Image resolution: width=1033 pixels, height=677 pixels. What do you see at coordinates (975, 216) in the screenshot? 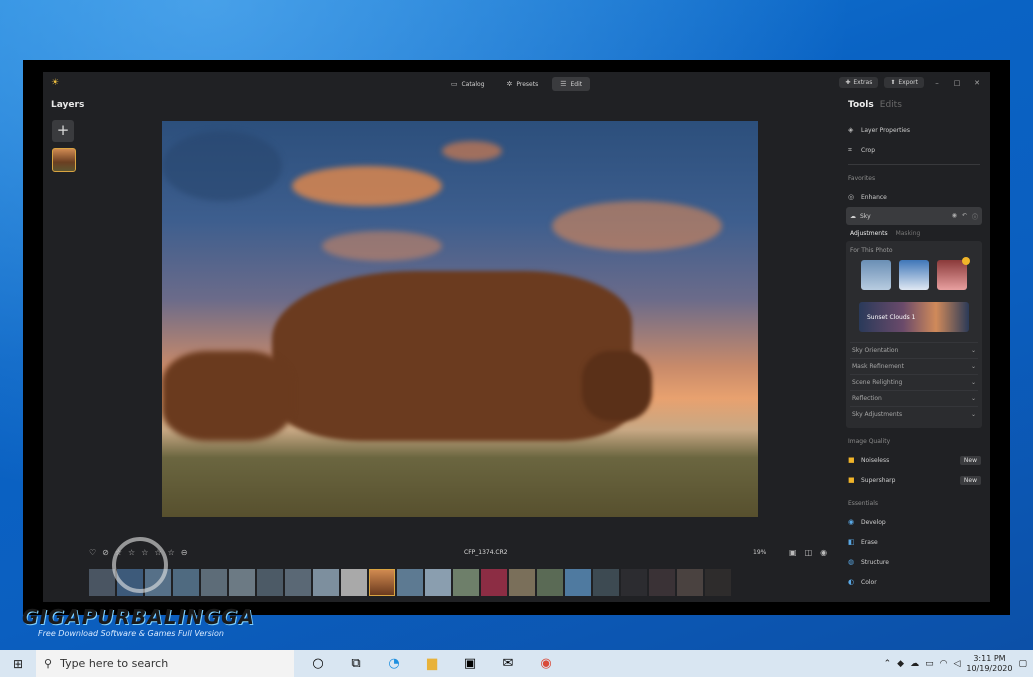
I see `info-icon: ⓘ` at bounding box center [975, 216].